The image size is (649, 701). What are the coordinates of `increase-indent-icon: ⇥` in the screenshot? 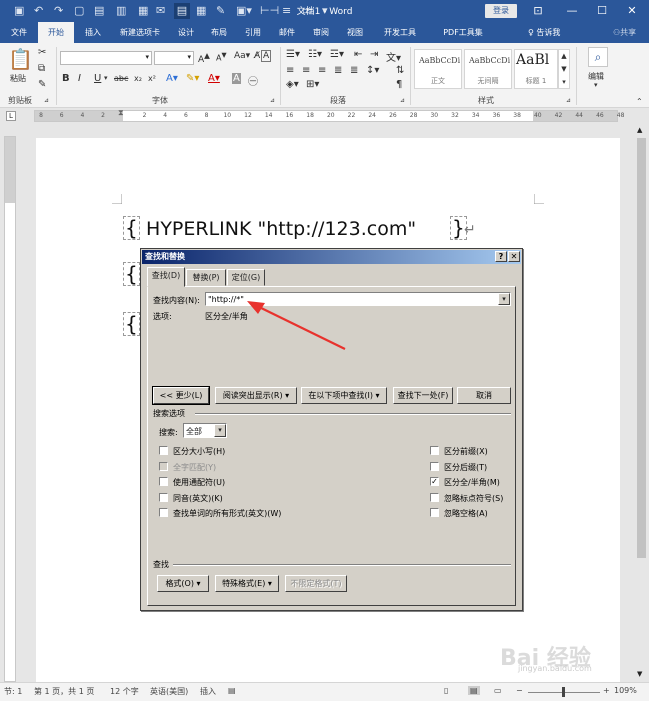 It's located at (374, 54).